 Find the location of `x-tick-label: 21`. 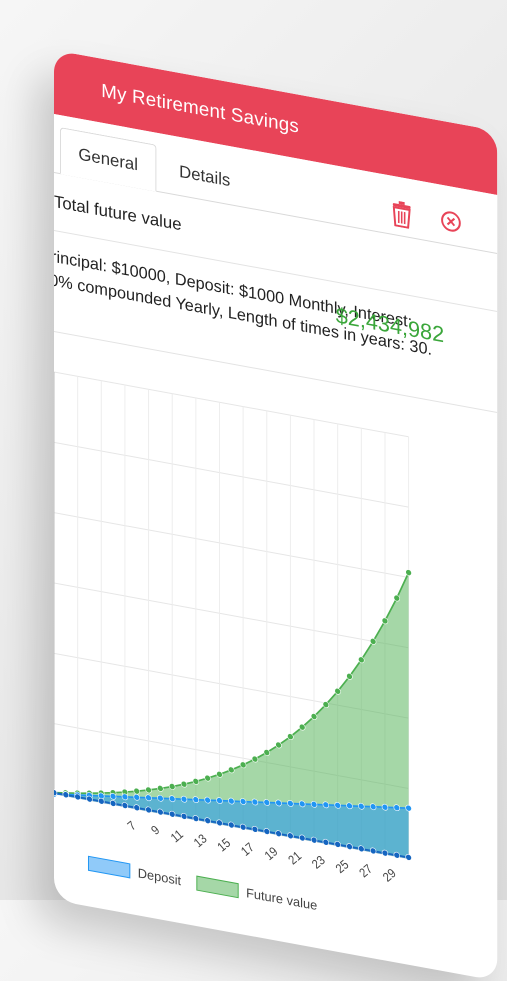

x-tick-label: 21 is located at coordinates (294, 858).